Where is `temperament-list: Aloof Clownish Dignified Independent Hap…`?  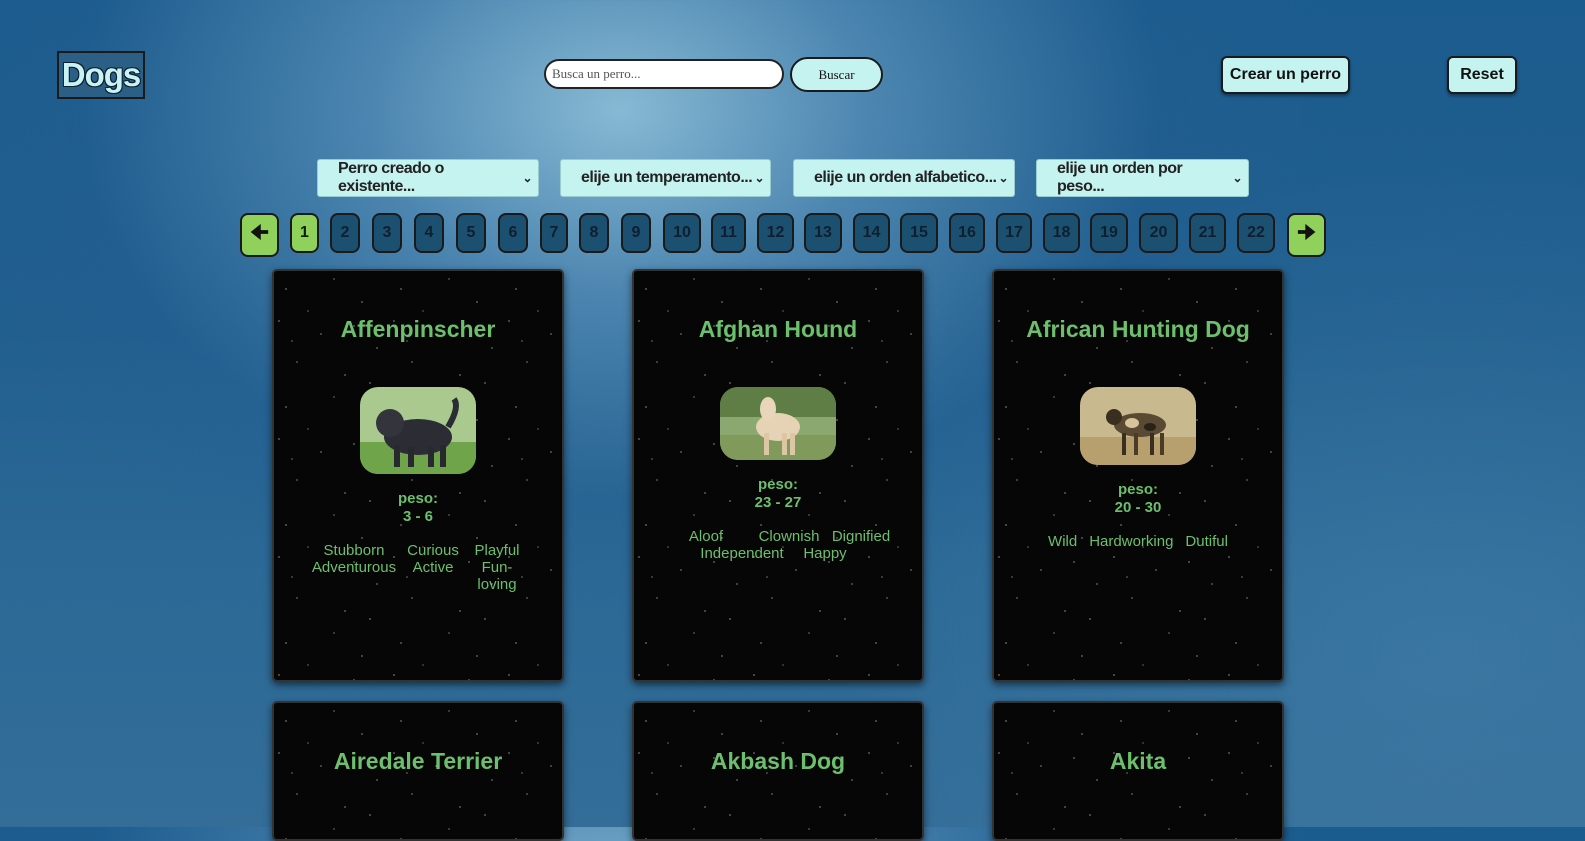 temperament-list: Aloof Clownish Dignified Independent Hap… is located at coordinates (778, 545).